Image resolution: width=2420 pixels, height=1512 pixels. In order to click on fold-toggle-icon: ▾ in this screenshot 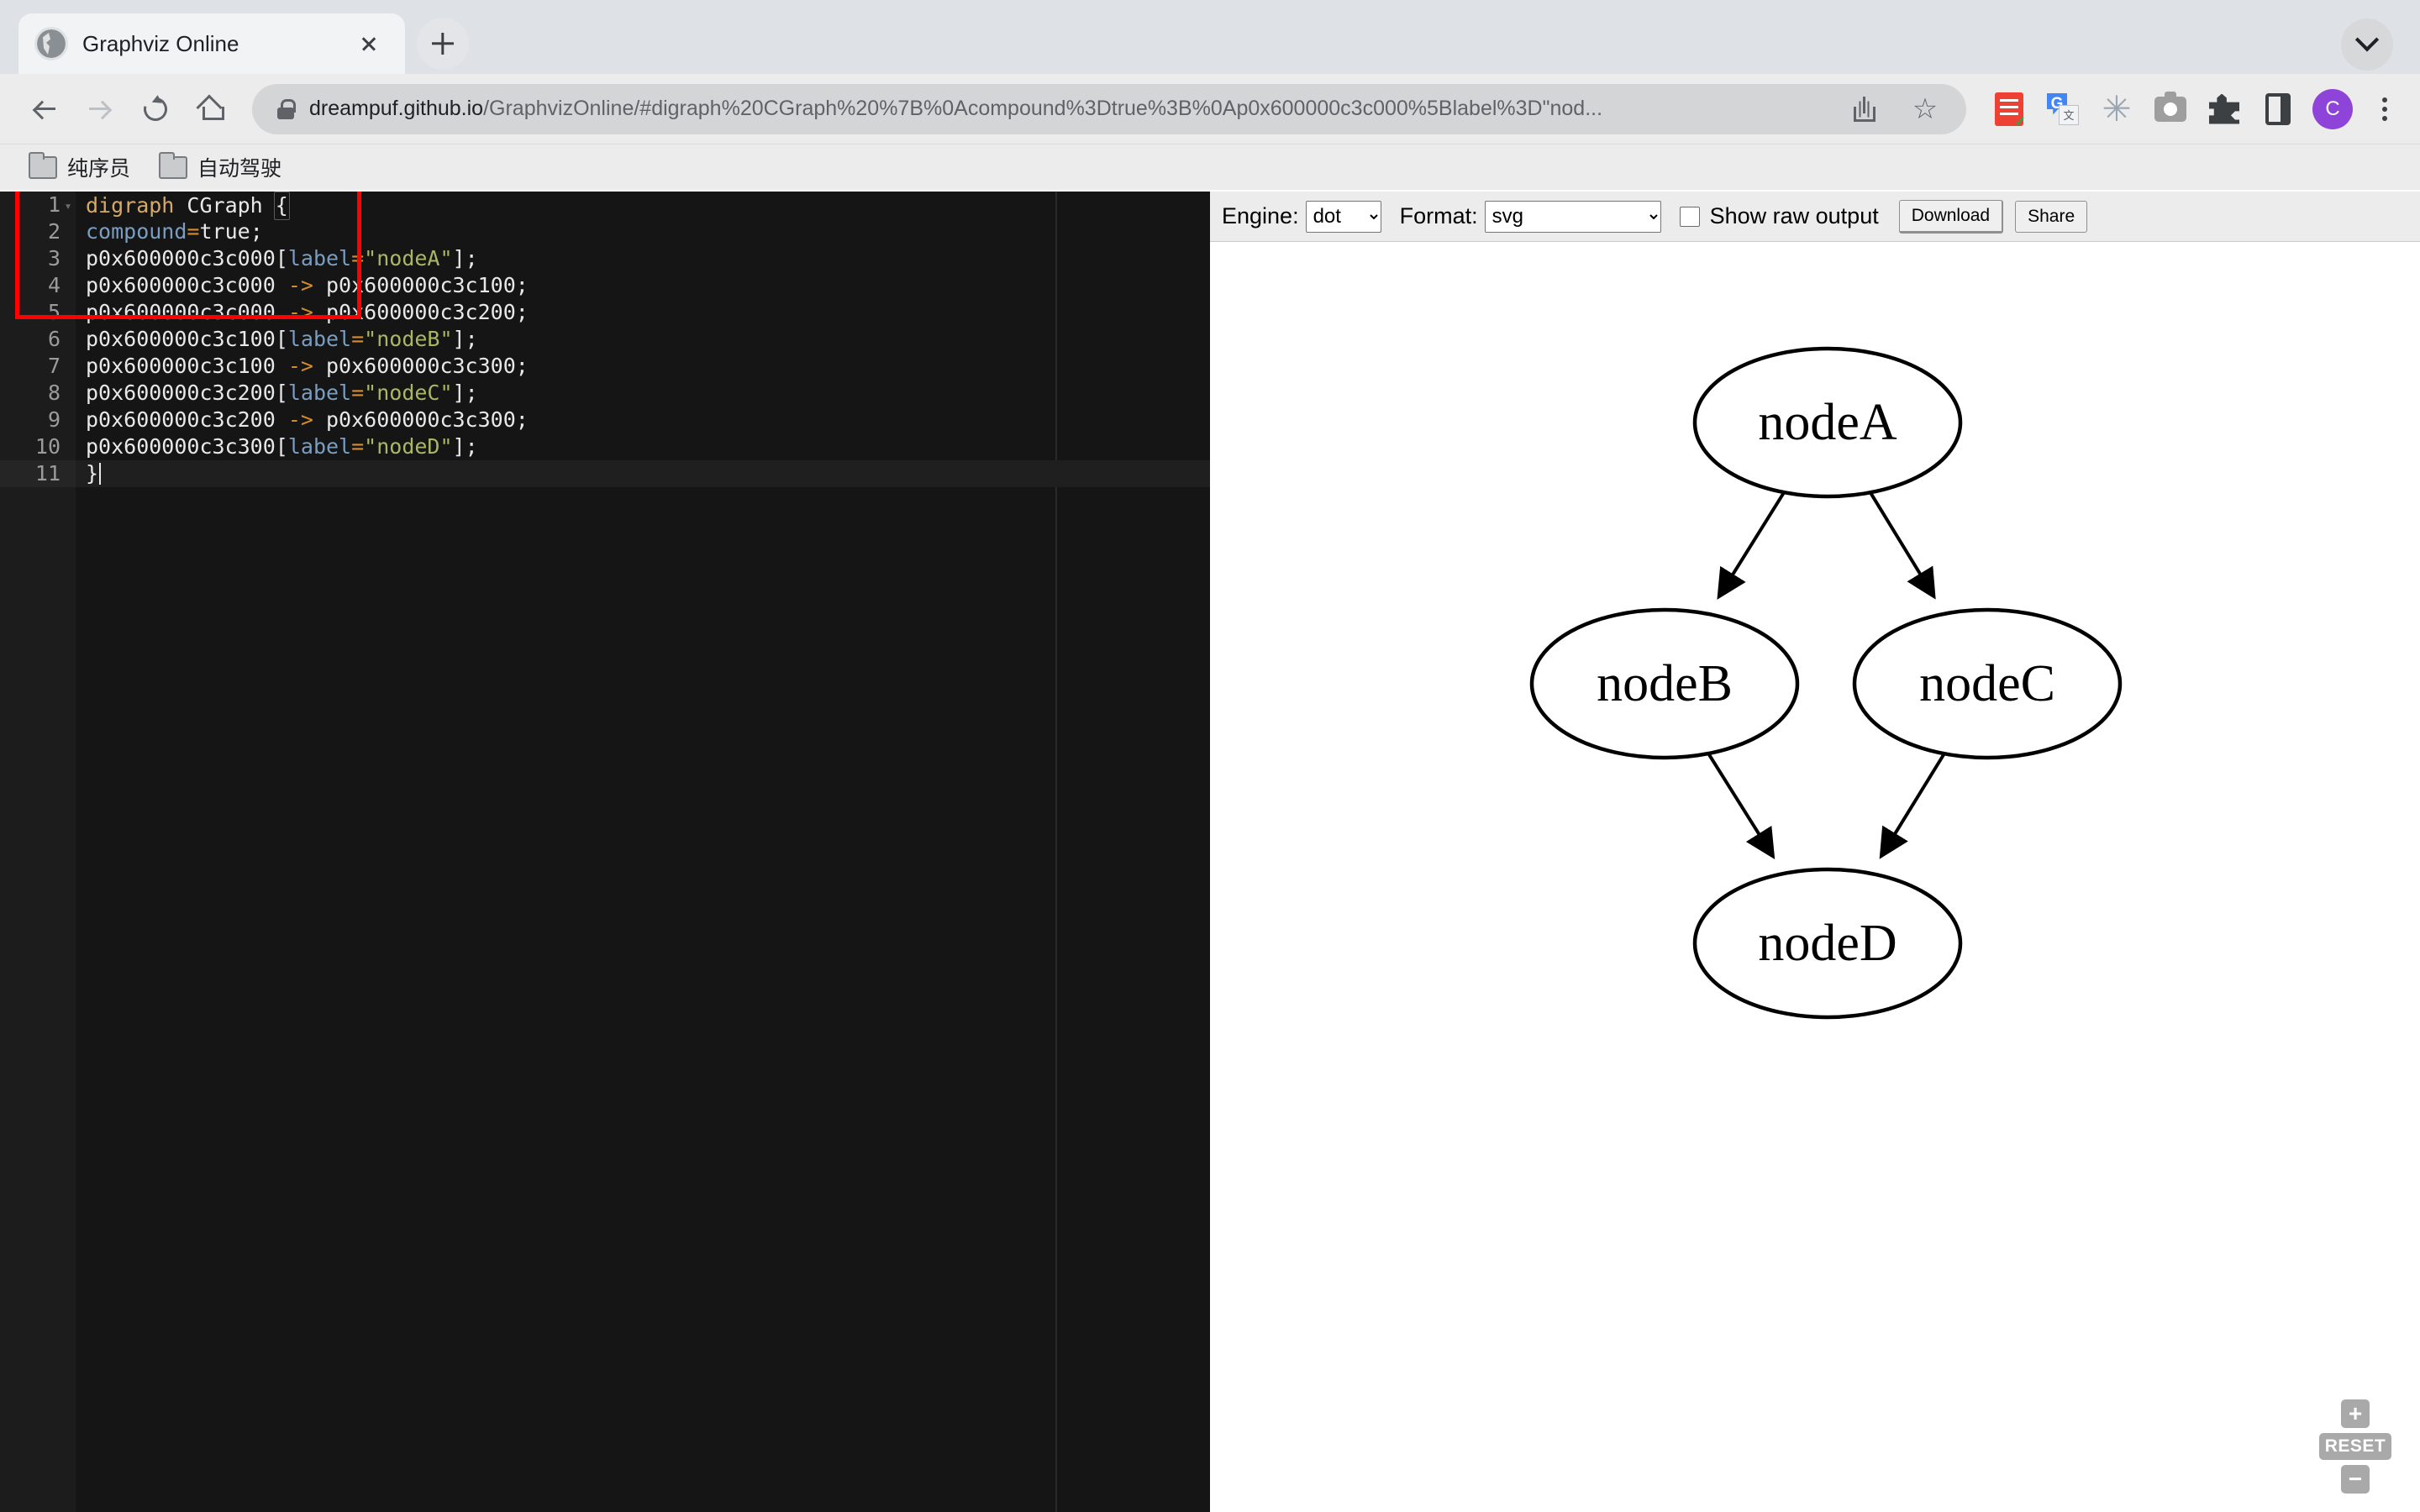, I will do `click(68, 205)`.